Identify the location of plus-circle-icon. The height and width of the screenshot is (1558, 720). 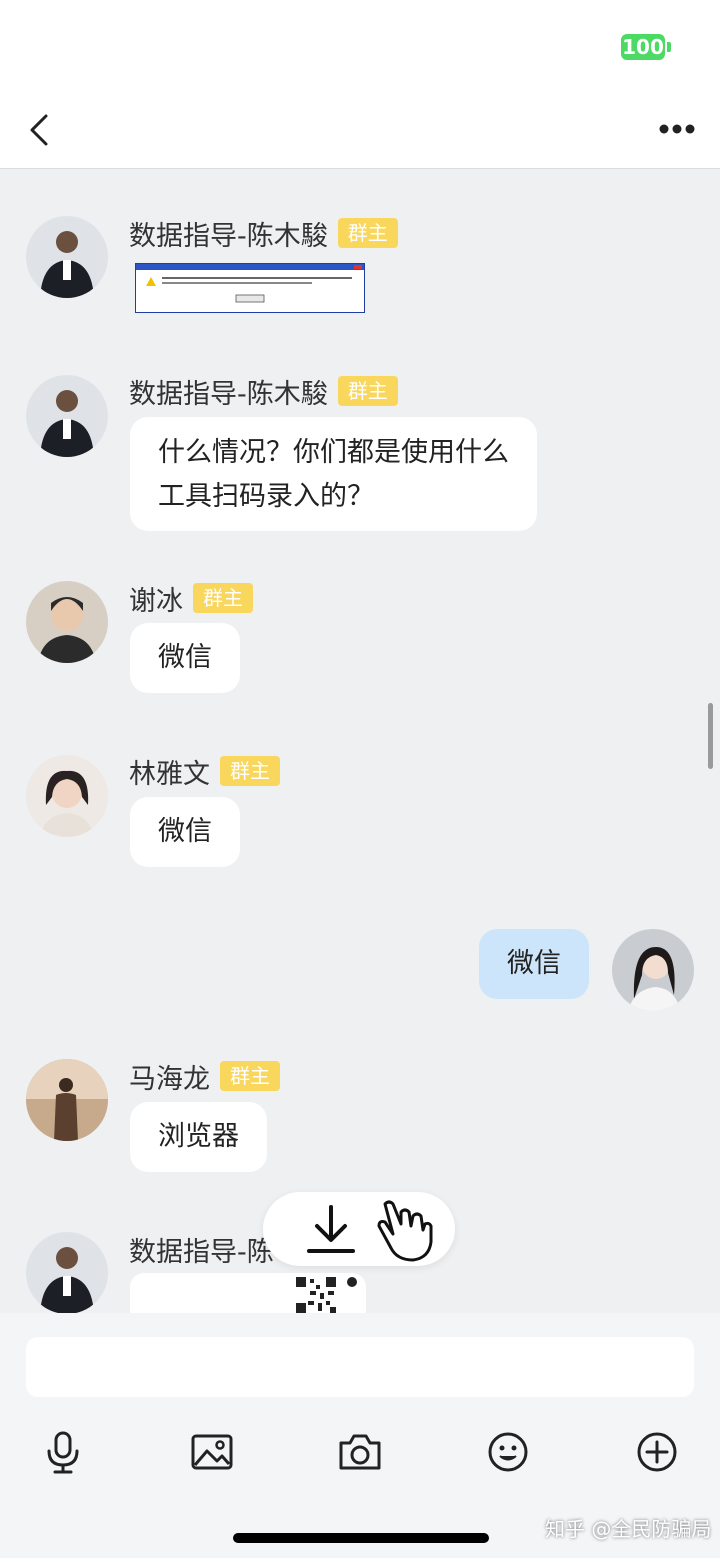
(657, 1452).